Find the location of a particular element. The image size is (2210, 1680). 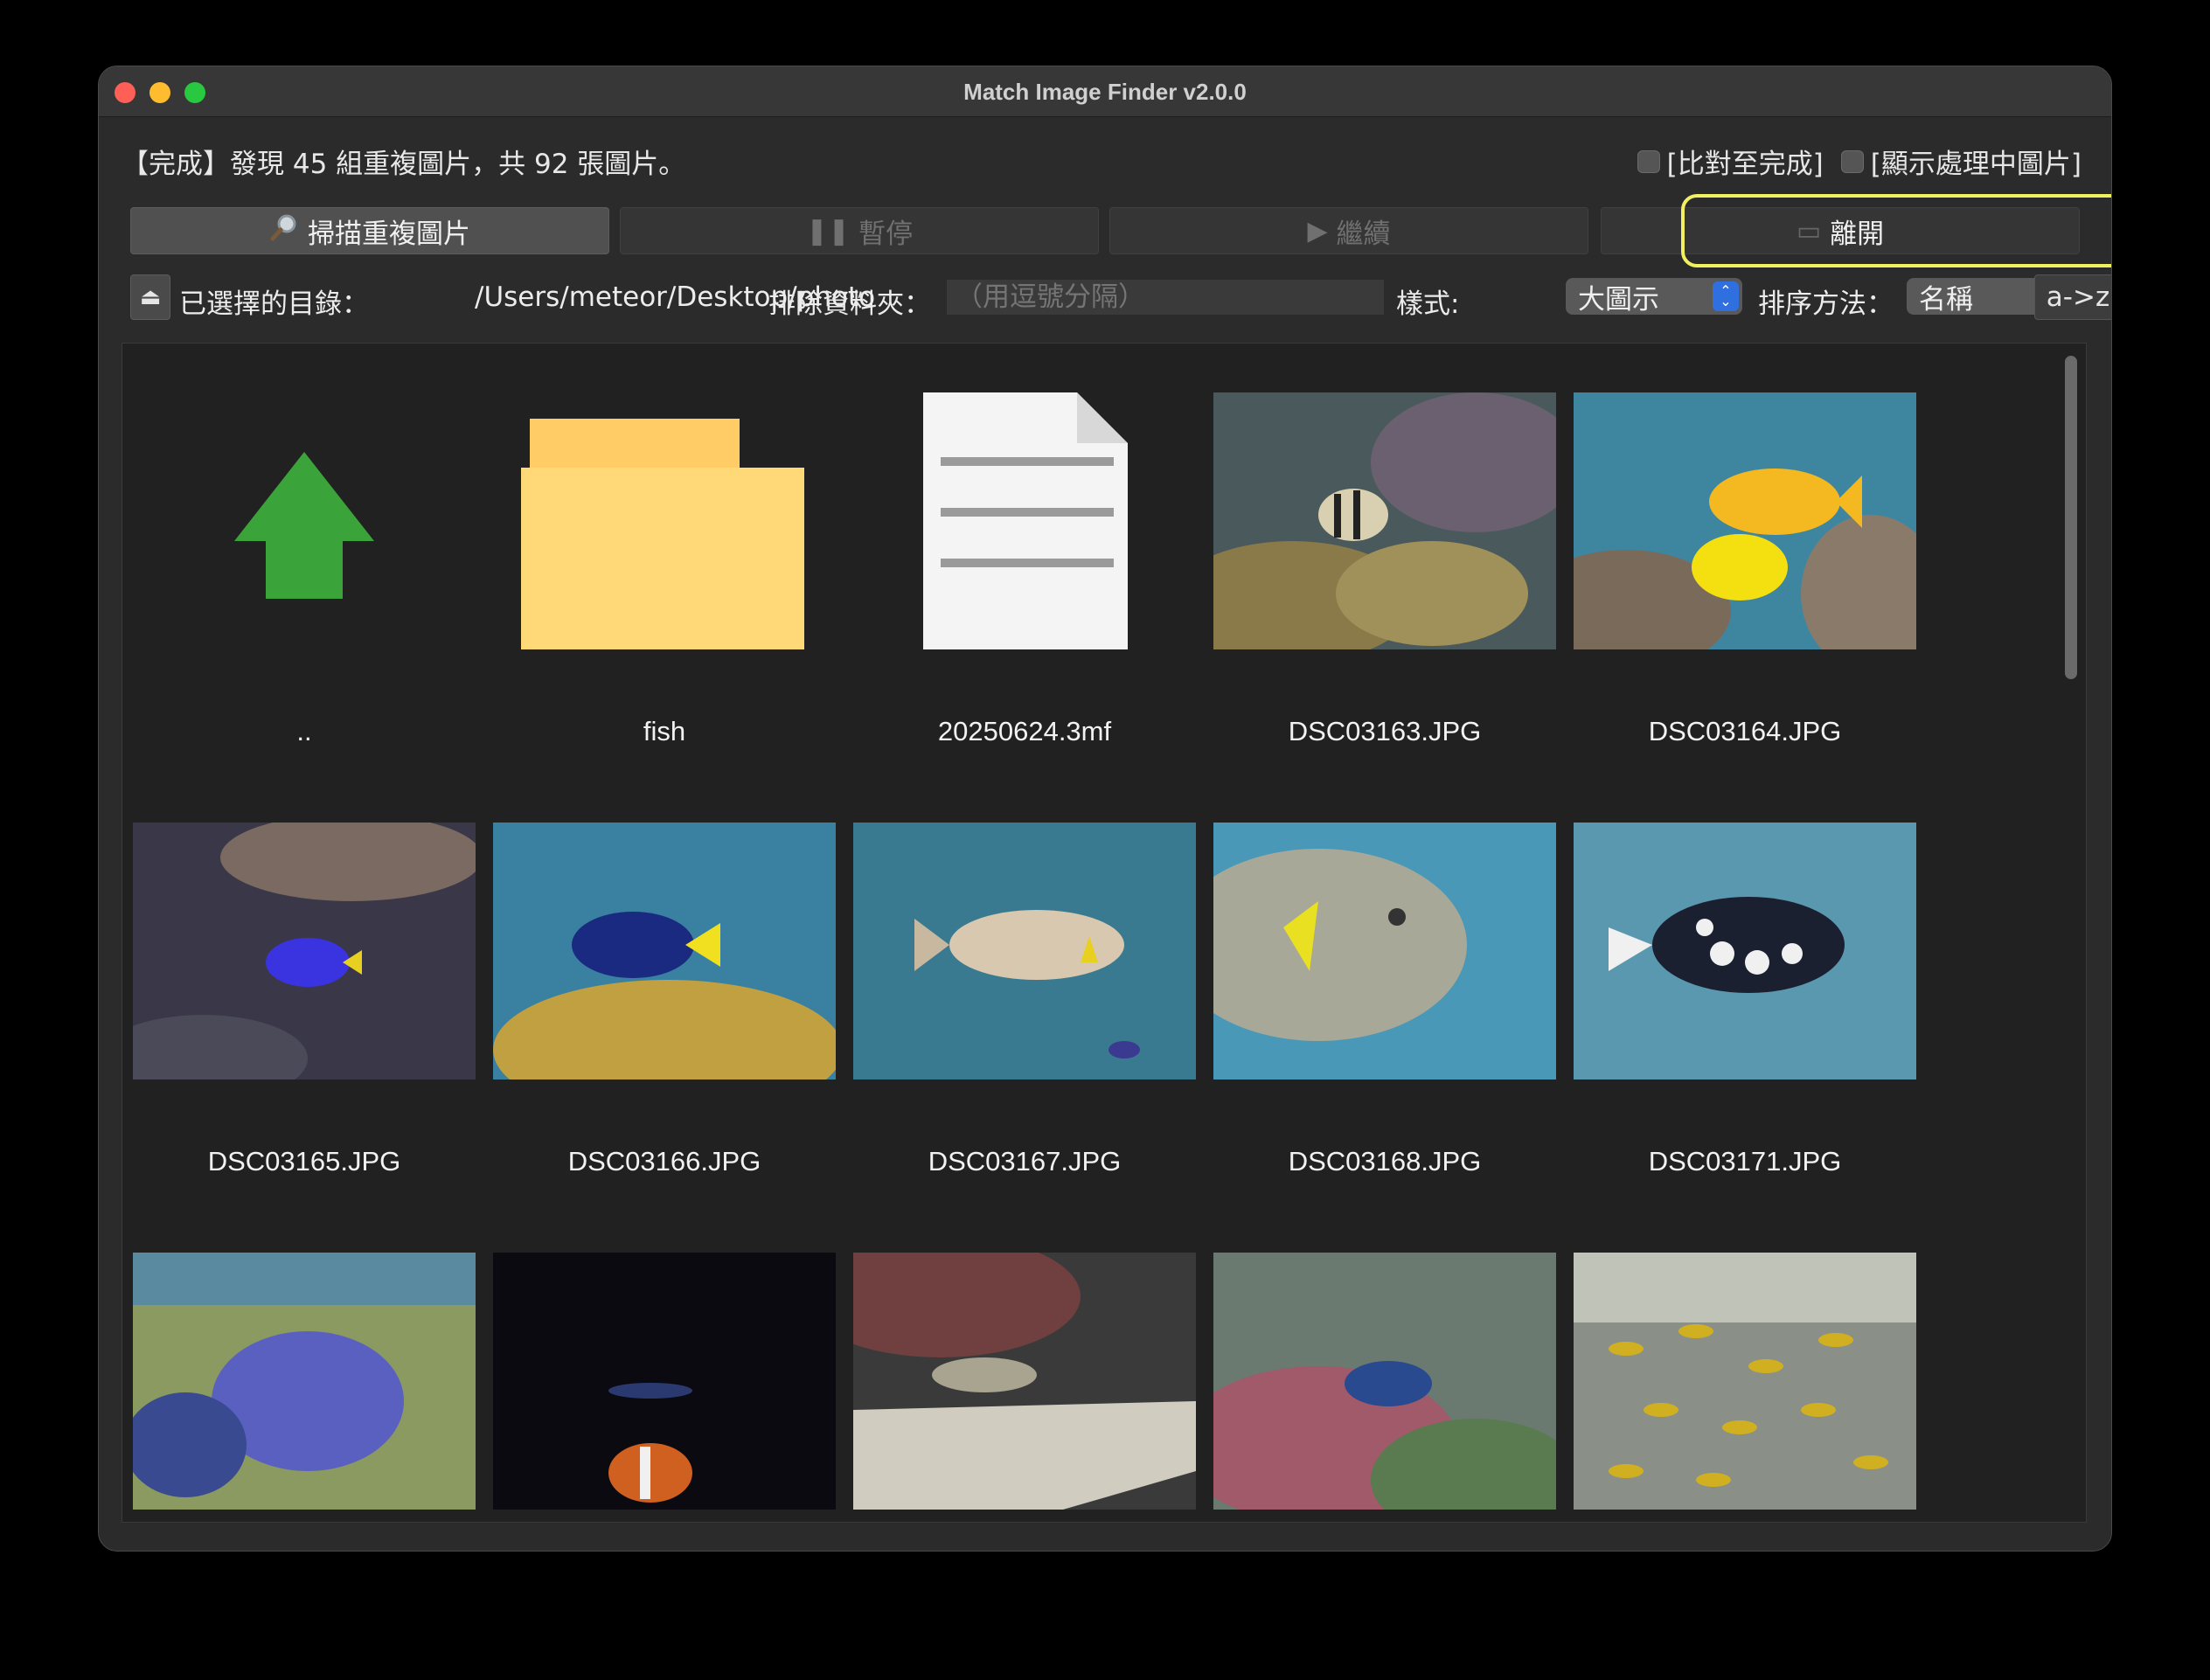

sort-select-value: 名稱 is located at coordinates (1946, 299).